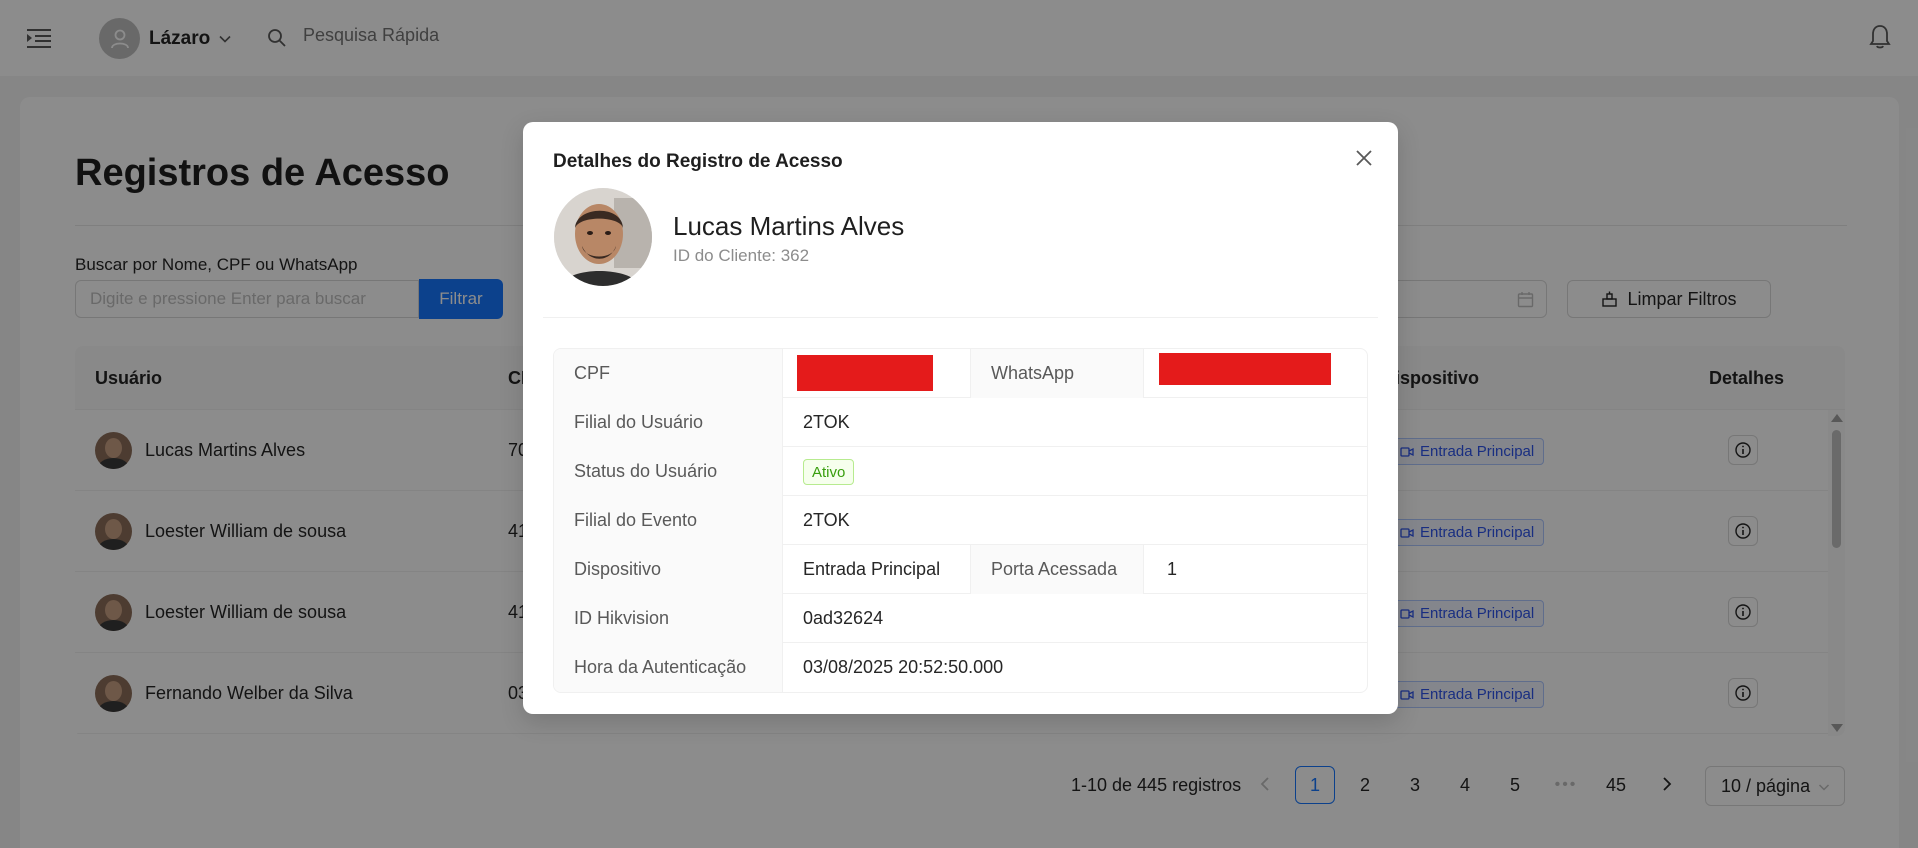  What do you see at coordinates (960, 373) in the screenshot?
I see `row-cpf-whatsapp: CPF WhatsApp` at bounding box center [960, 373].